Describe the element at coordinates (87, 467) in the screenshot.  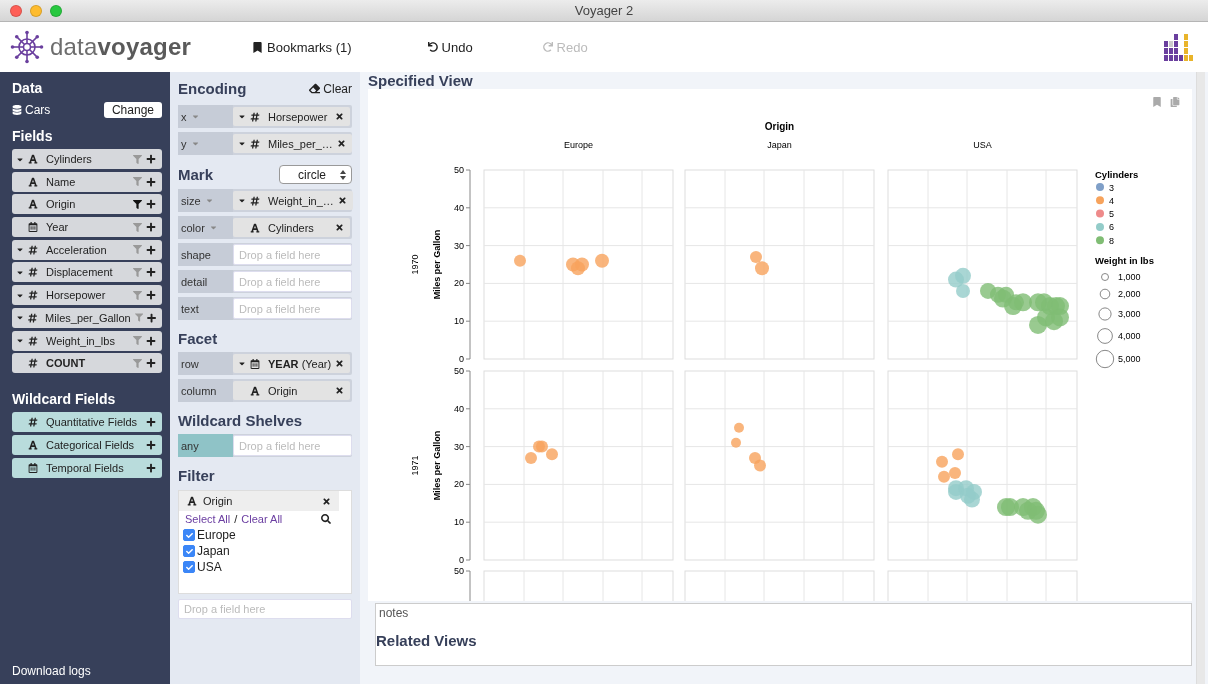
I see `wildcard-field-pill: Temporal Fields` at that location.